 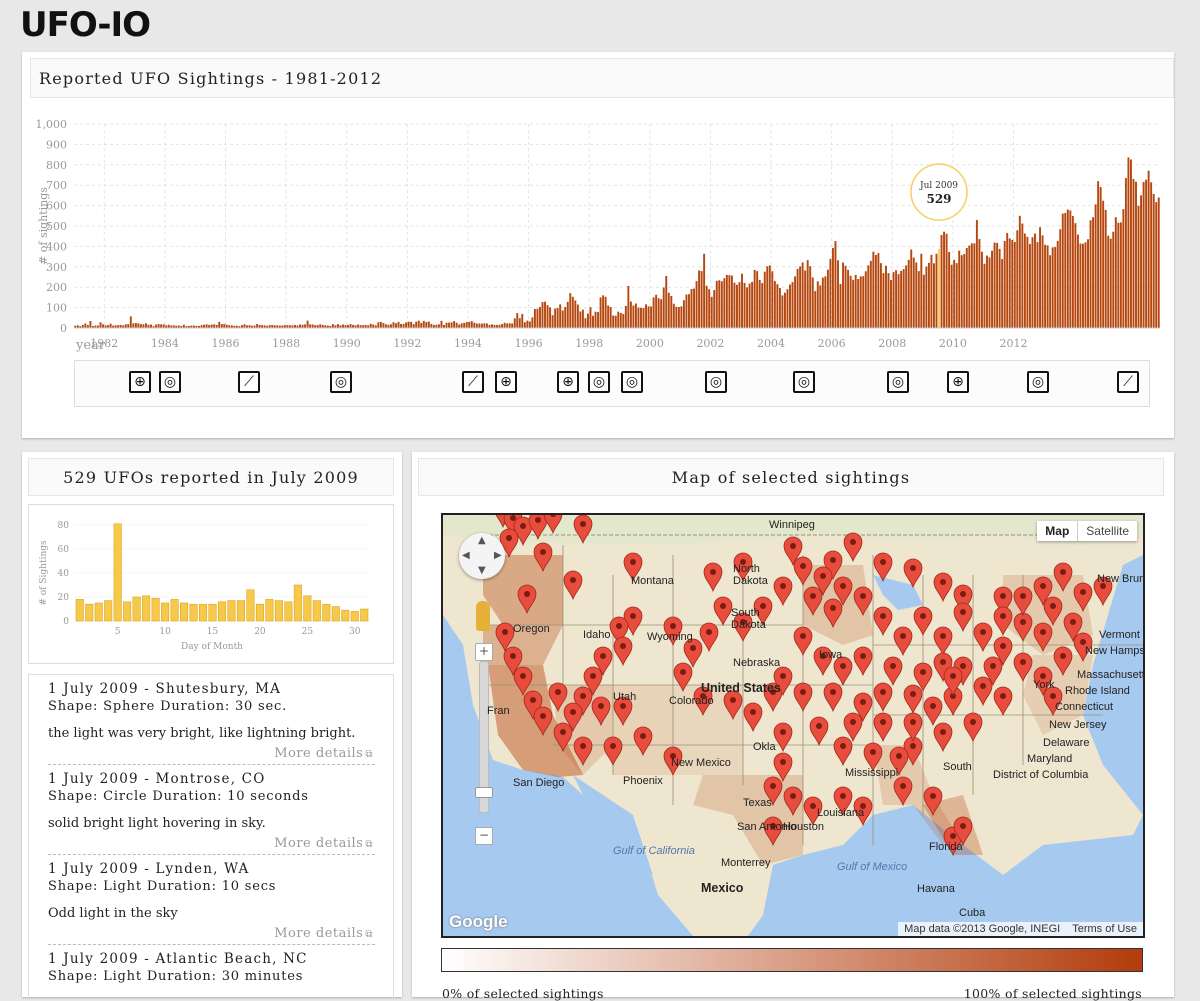 What do you see at coordinates (484, 652) in the screenshot?
I see `zoom-in-button: +` at bounding box center [484, 652].